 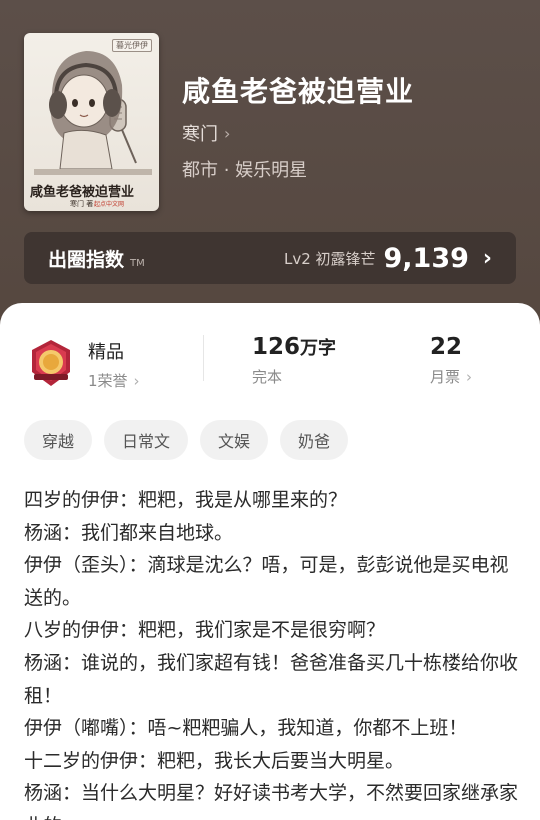 I want to click on tag-chip: 日常文, so click(x=146, y=440).